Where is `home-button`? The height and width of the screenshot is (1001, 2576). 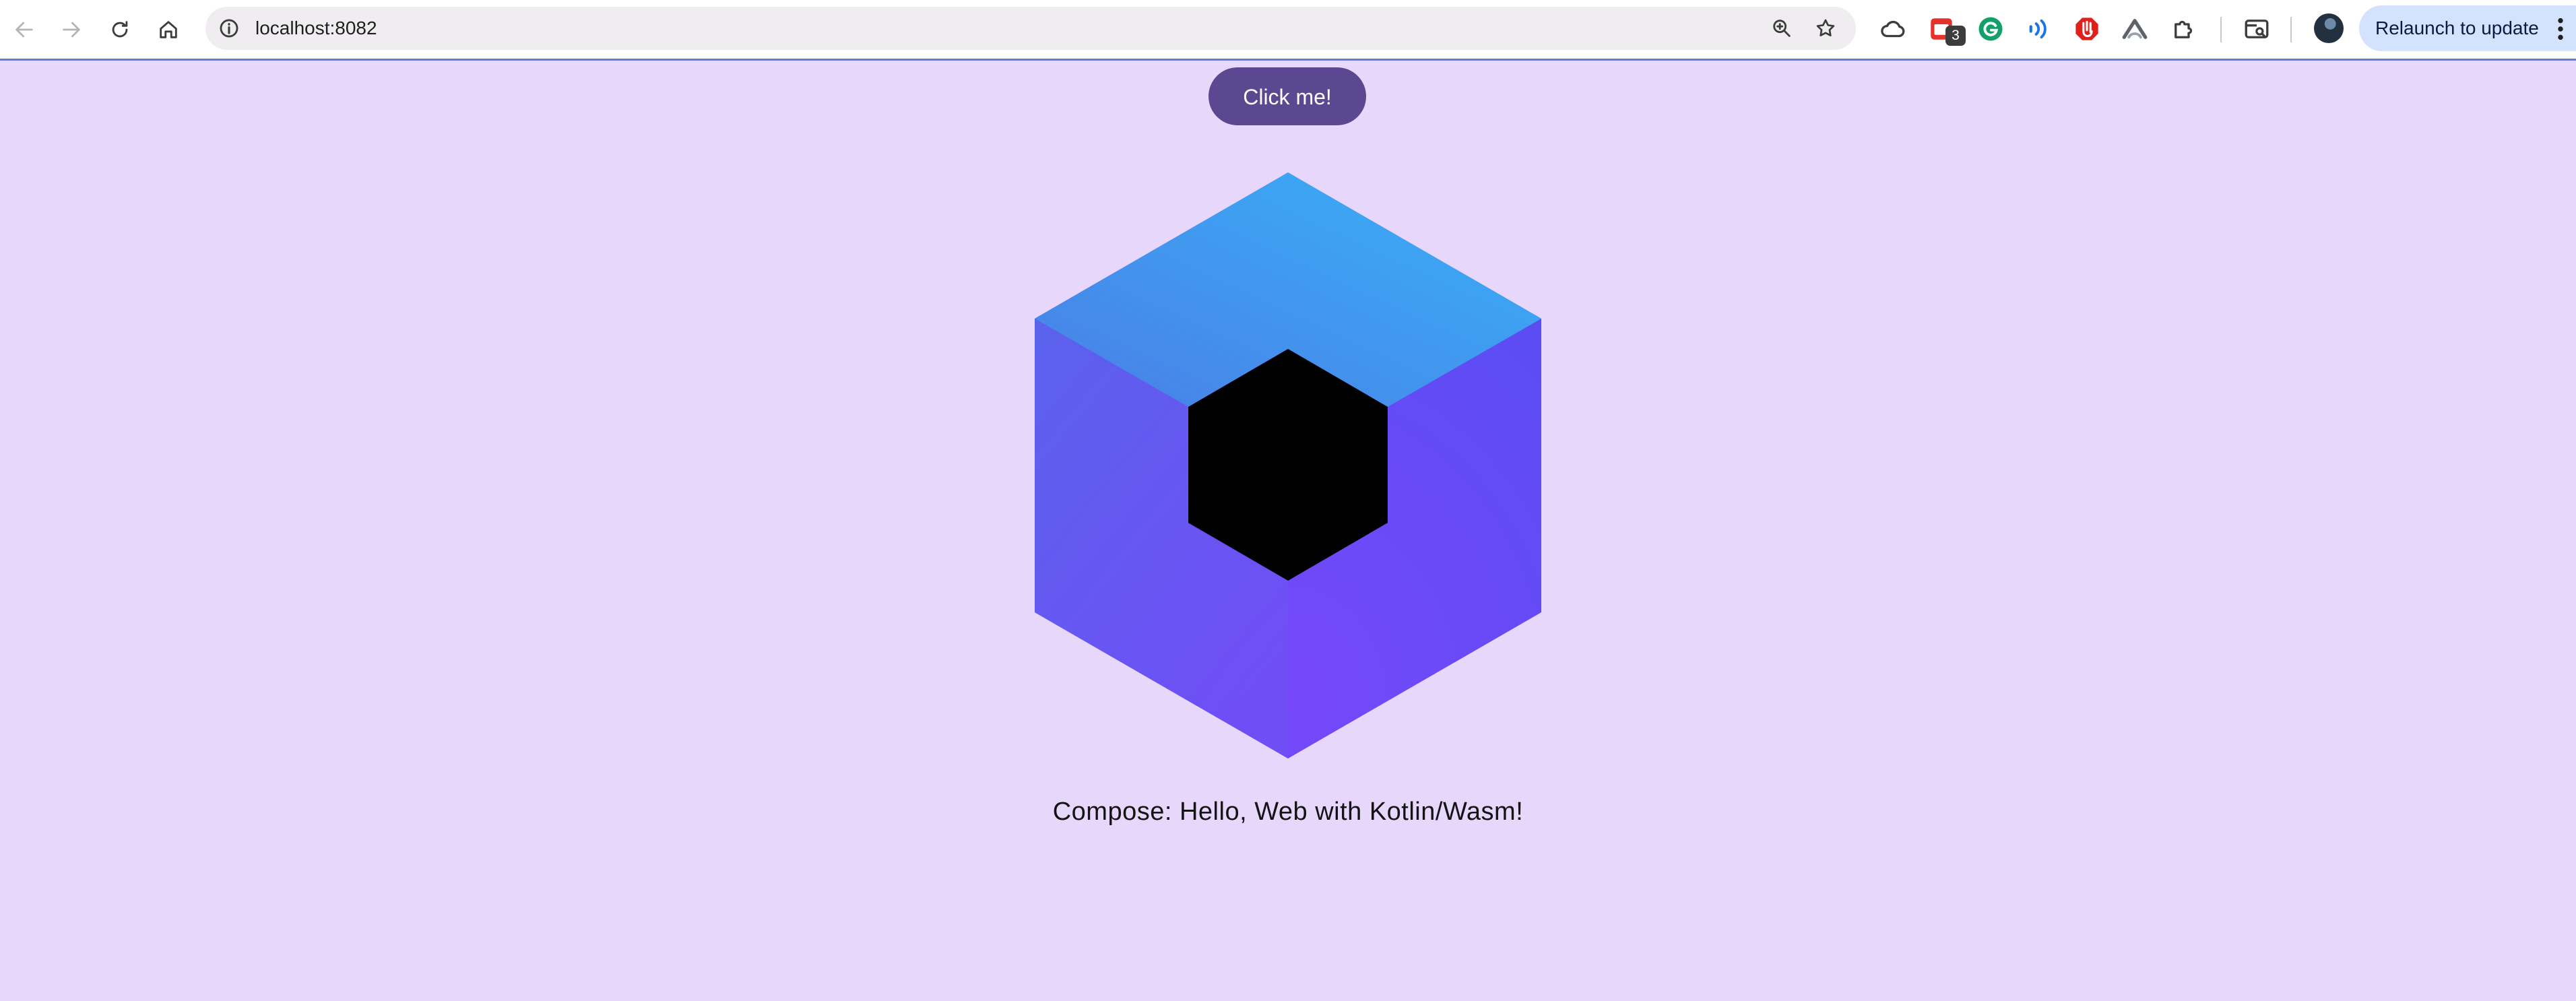 home-button is located at coordinates (168, 29).